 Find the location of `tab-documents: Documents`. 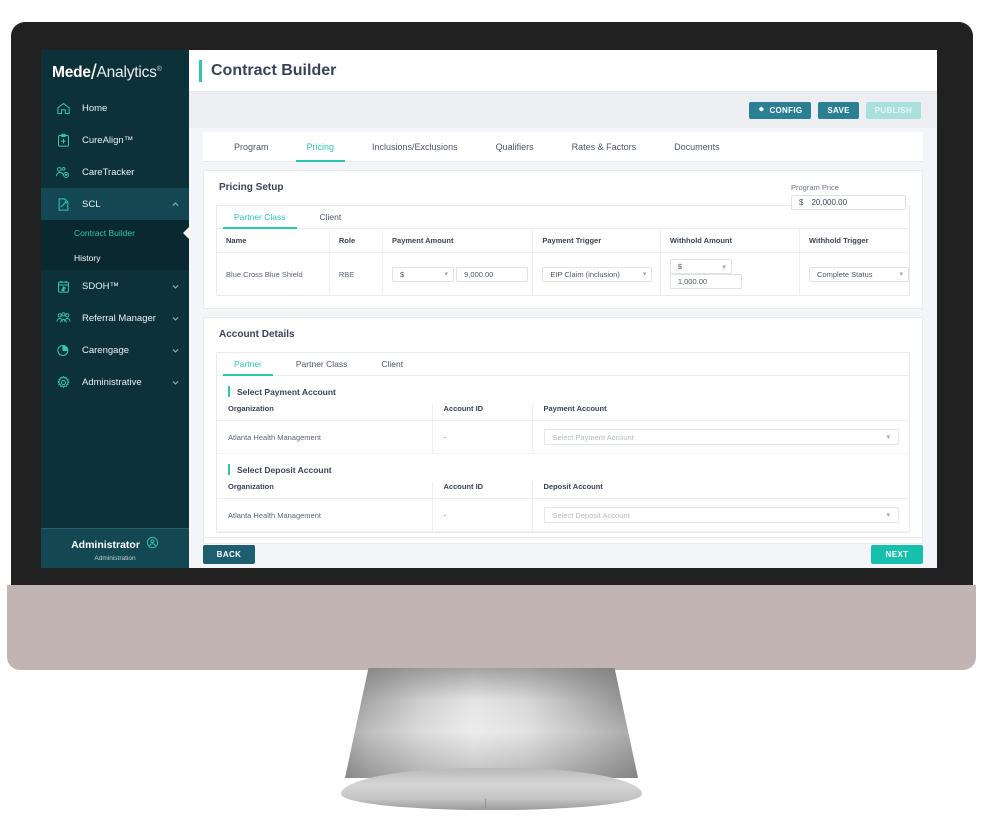

tab-documents: Documents is located at coordinates (697, 146).